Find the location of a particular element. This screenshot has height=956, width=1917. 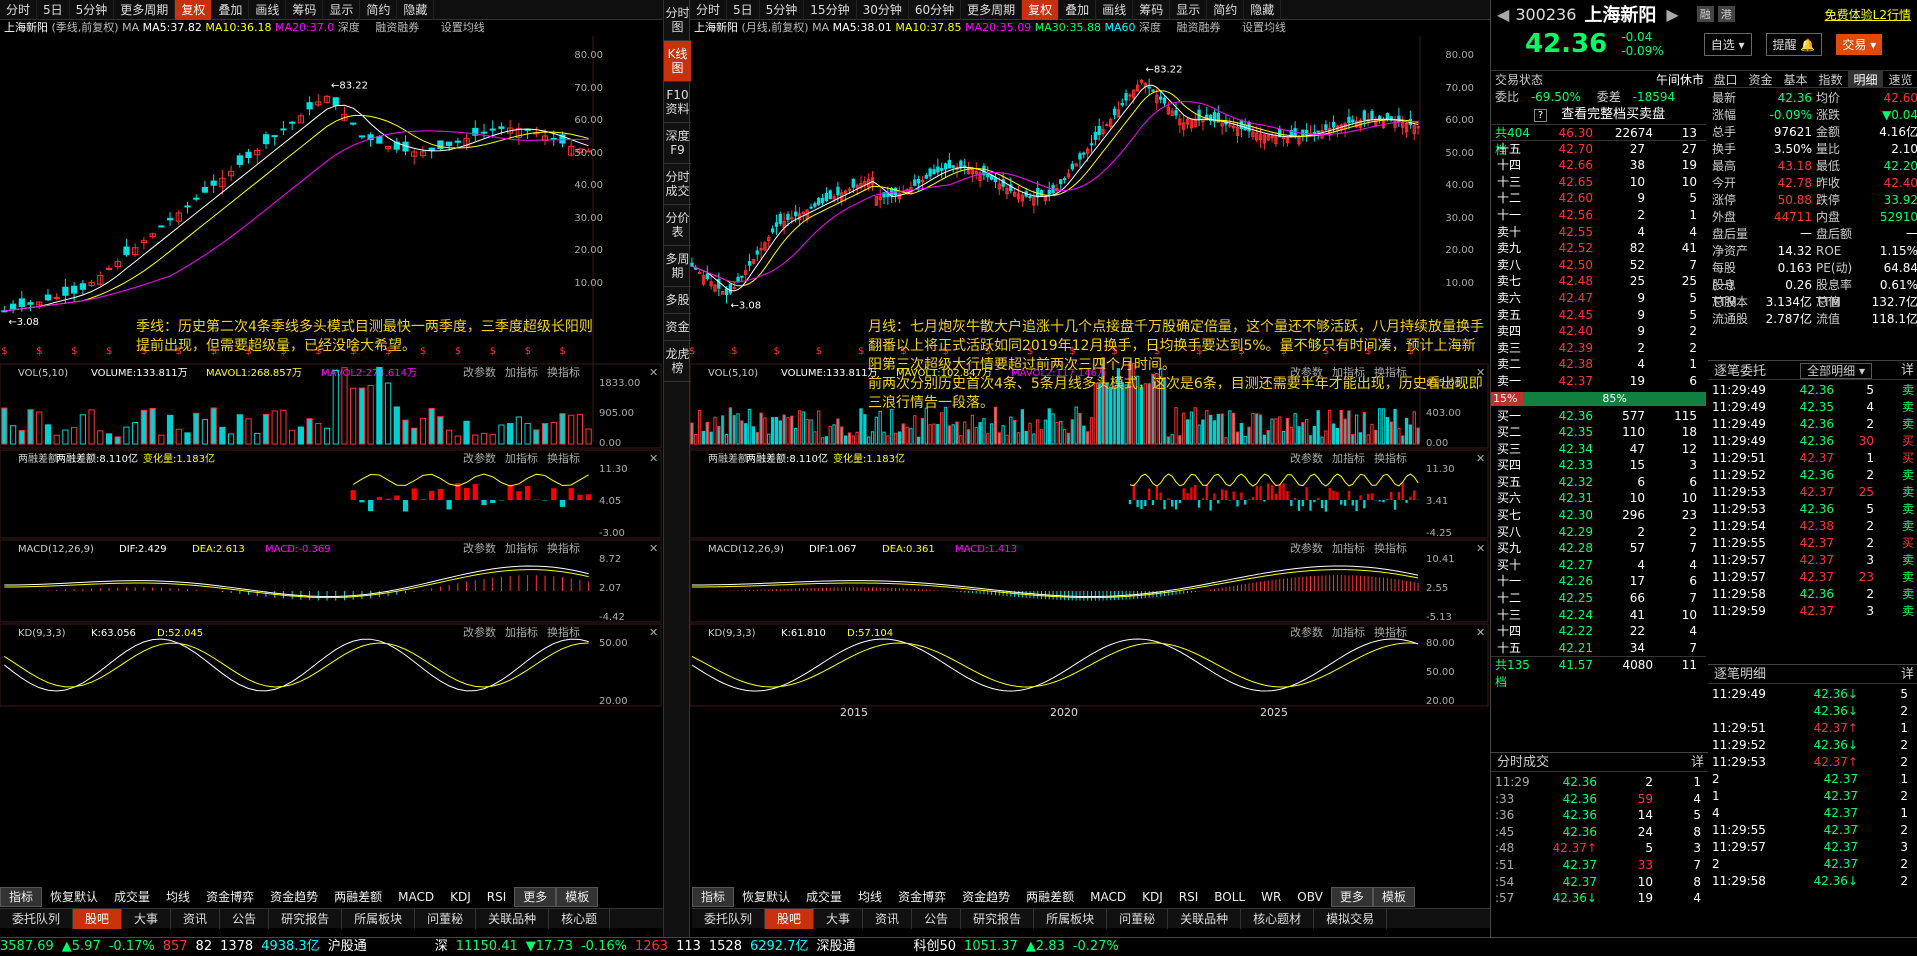

zhubi-detail-button: 详 is located at coordinates (1907, 371).